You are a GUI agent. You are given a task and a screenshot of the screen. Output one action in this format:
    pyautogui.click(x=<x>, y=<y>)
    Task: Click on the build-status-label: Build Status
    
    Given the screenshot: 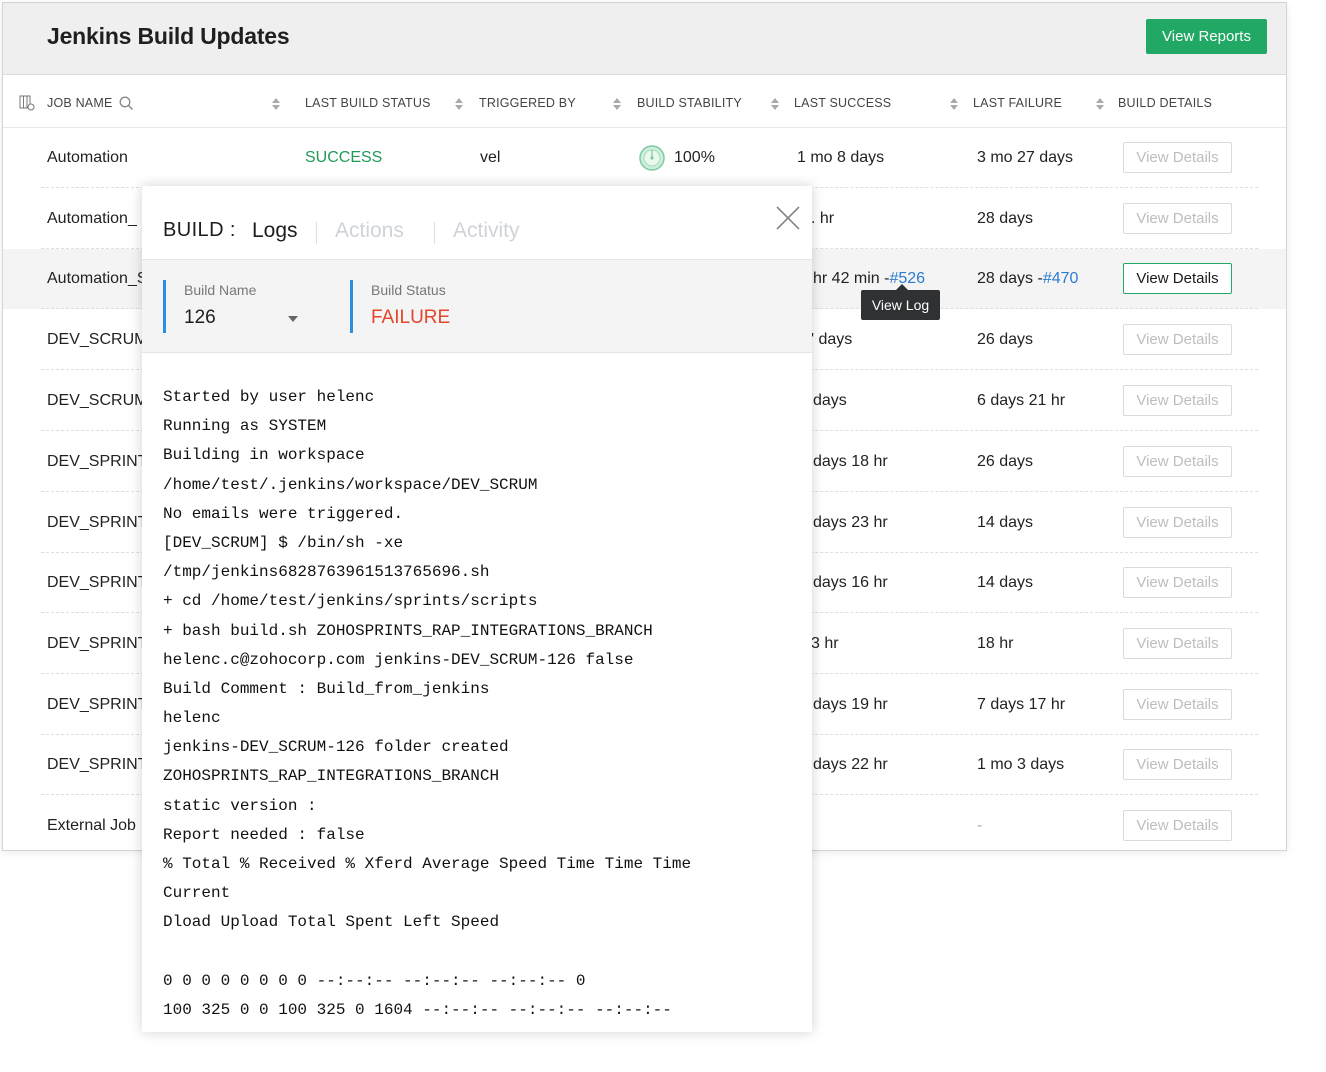 What is the action you would take?
    pyautogui.click(x=408, y=290)
    